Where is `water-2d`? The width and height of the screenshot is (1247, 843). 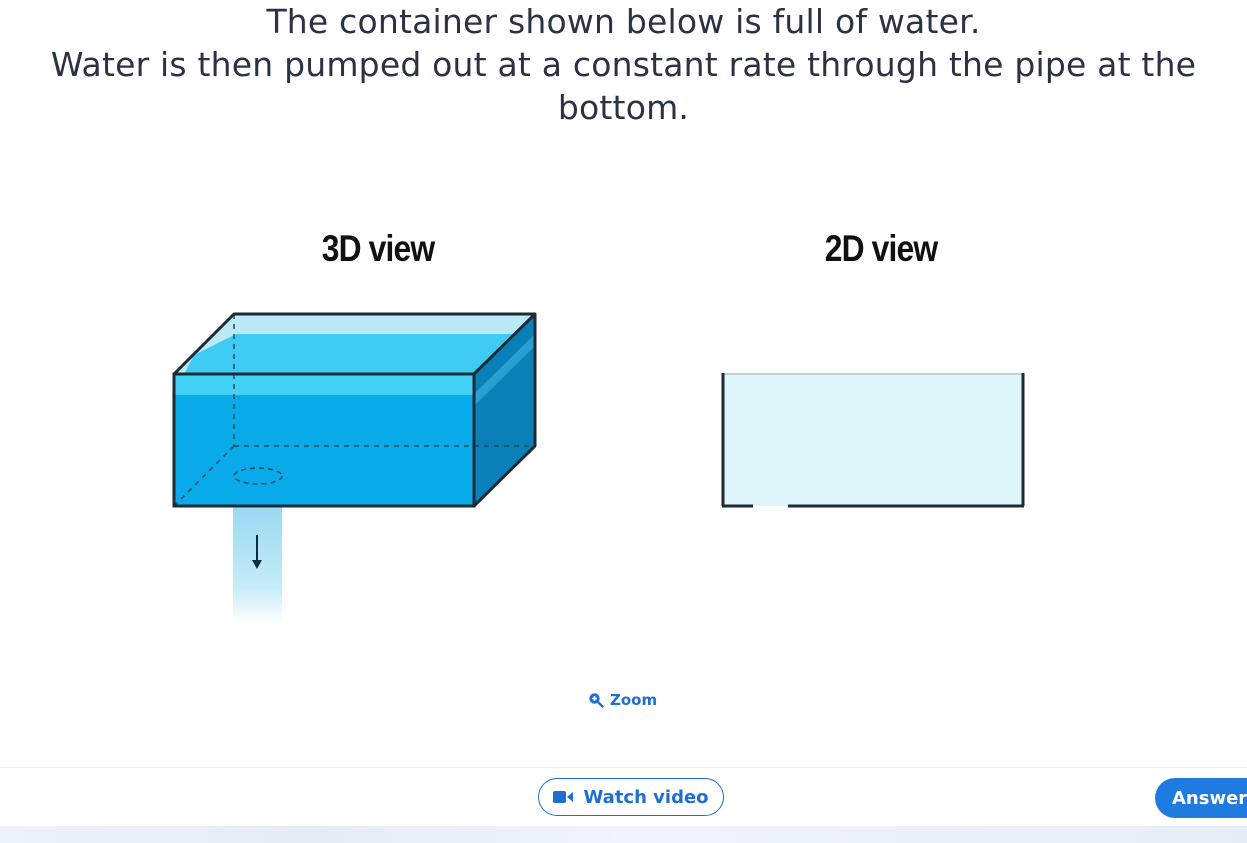 water-2d is located at coordinates (873, 440).